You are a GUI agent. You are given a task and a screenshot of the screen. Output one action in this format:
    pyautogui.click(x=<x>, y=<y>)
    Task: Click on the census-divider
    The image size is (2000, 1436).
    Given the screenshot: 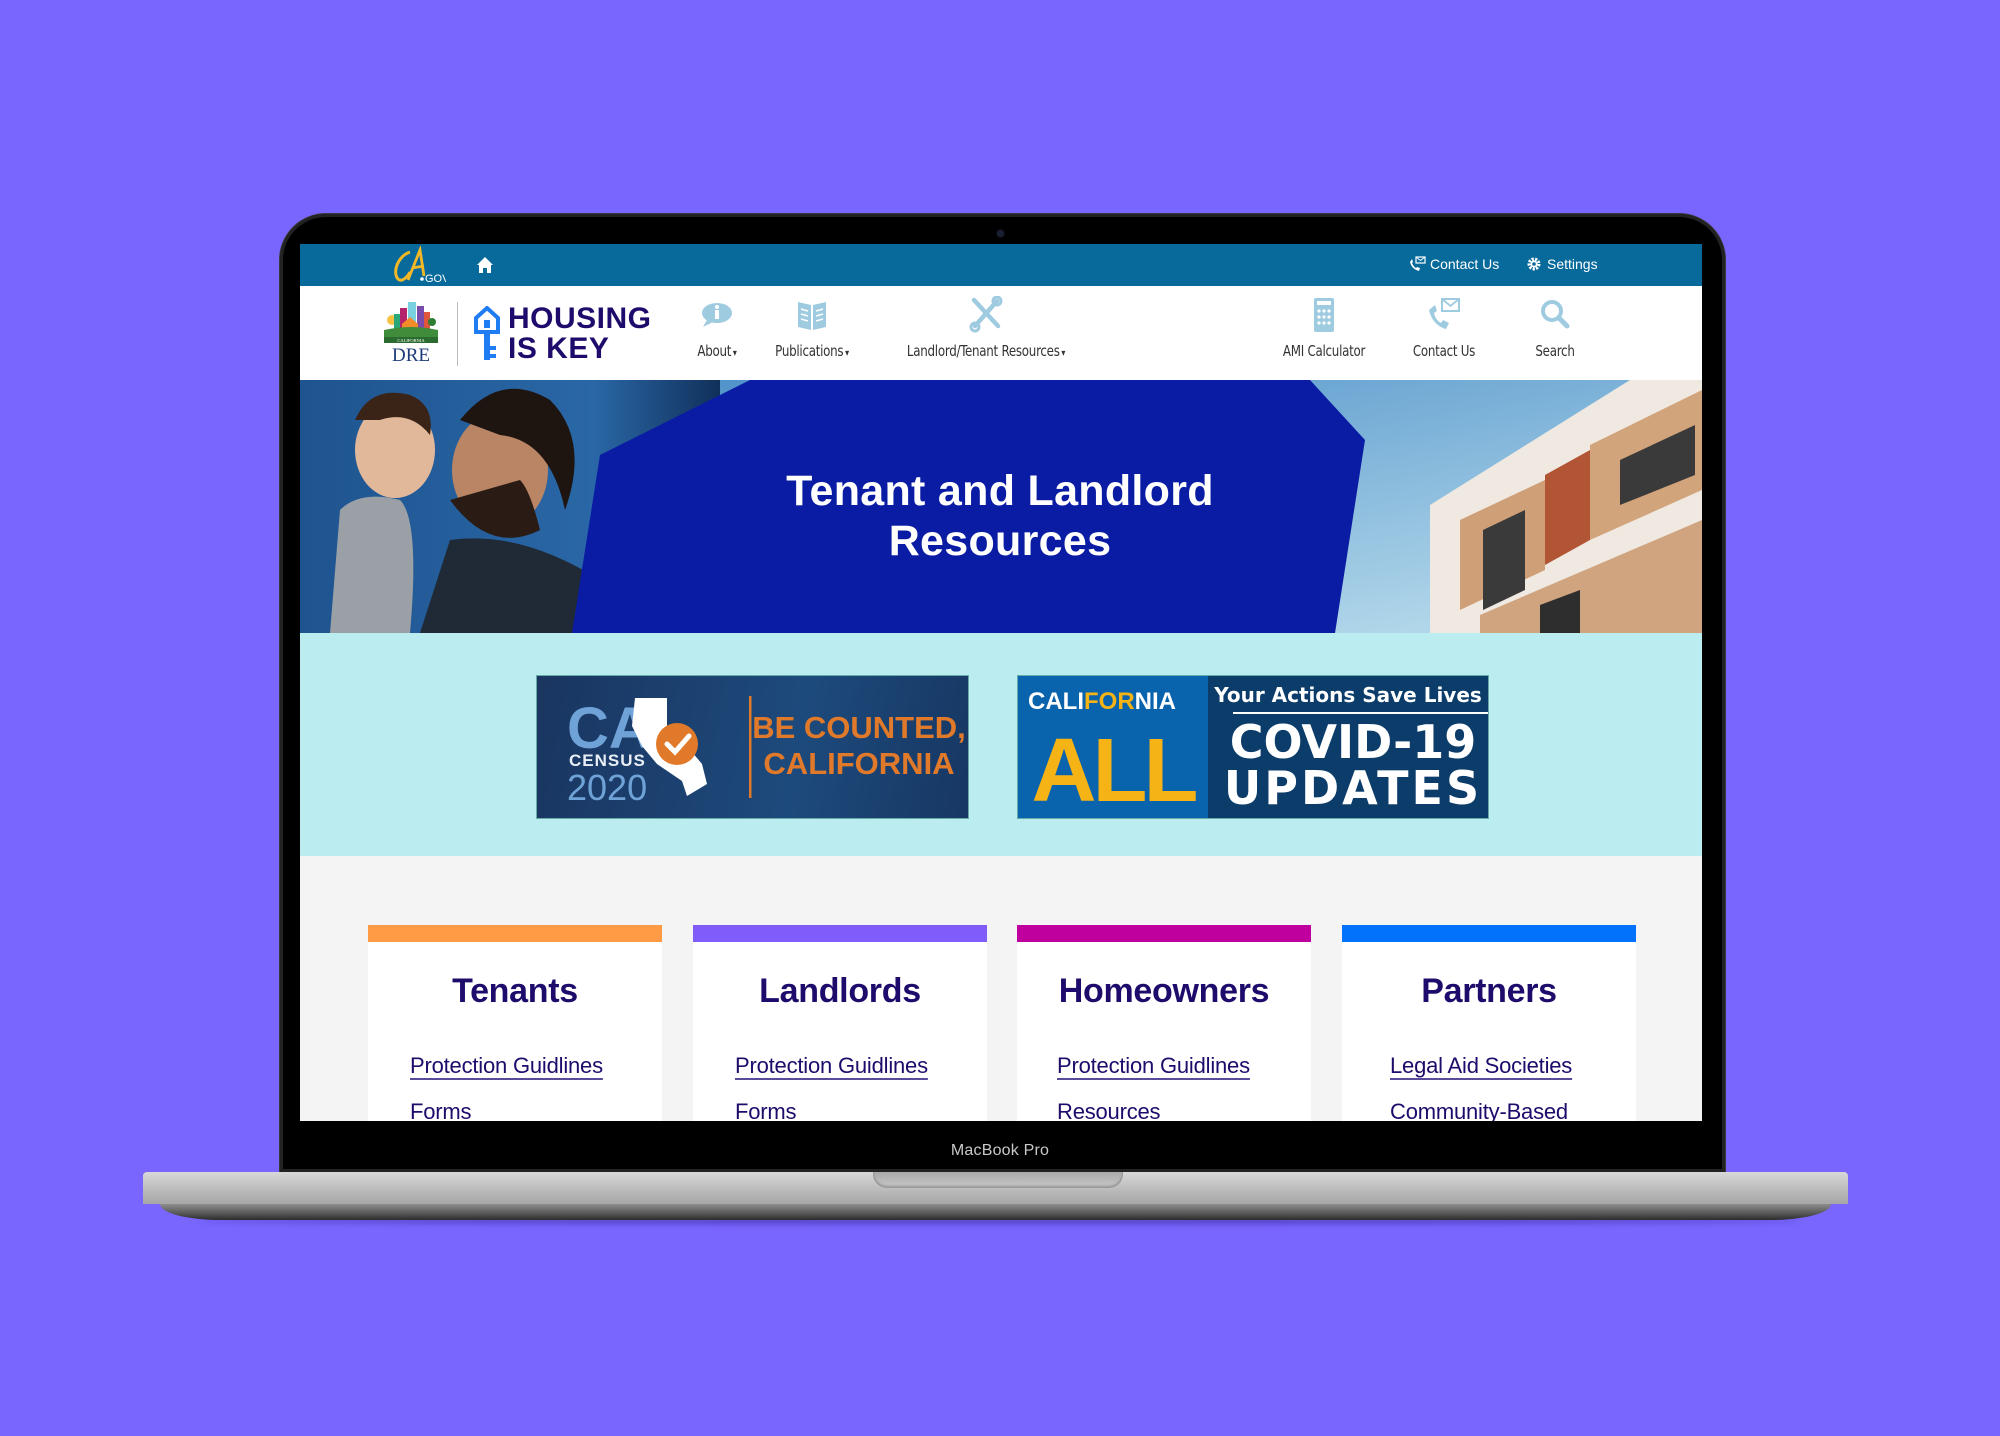 What is the action you would take?
    pyautogui.click(x=750, y=747)
    